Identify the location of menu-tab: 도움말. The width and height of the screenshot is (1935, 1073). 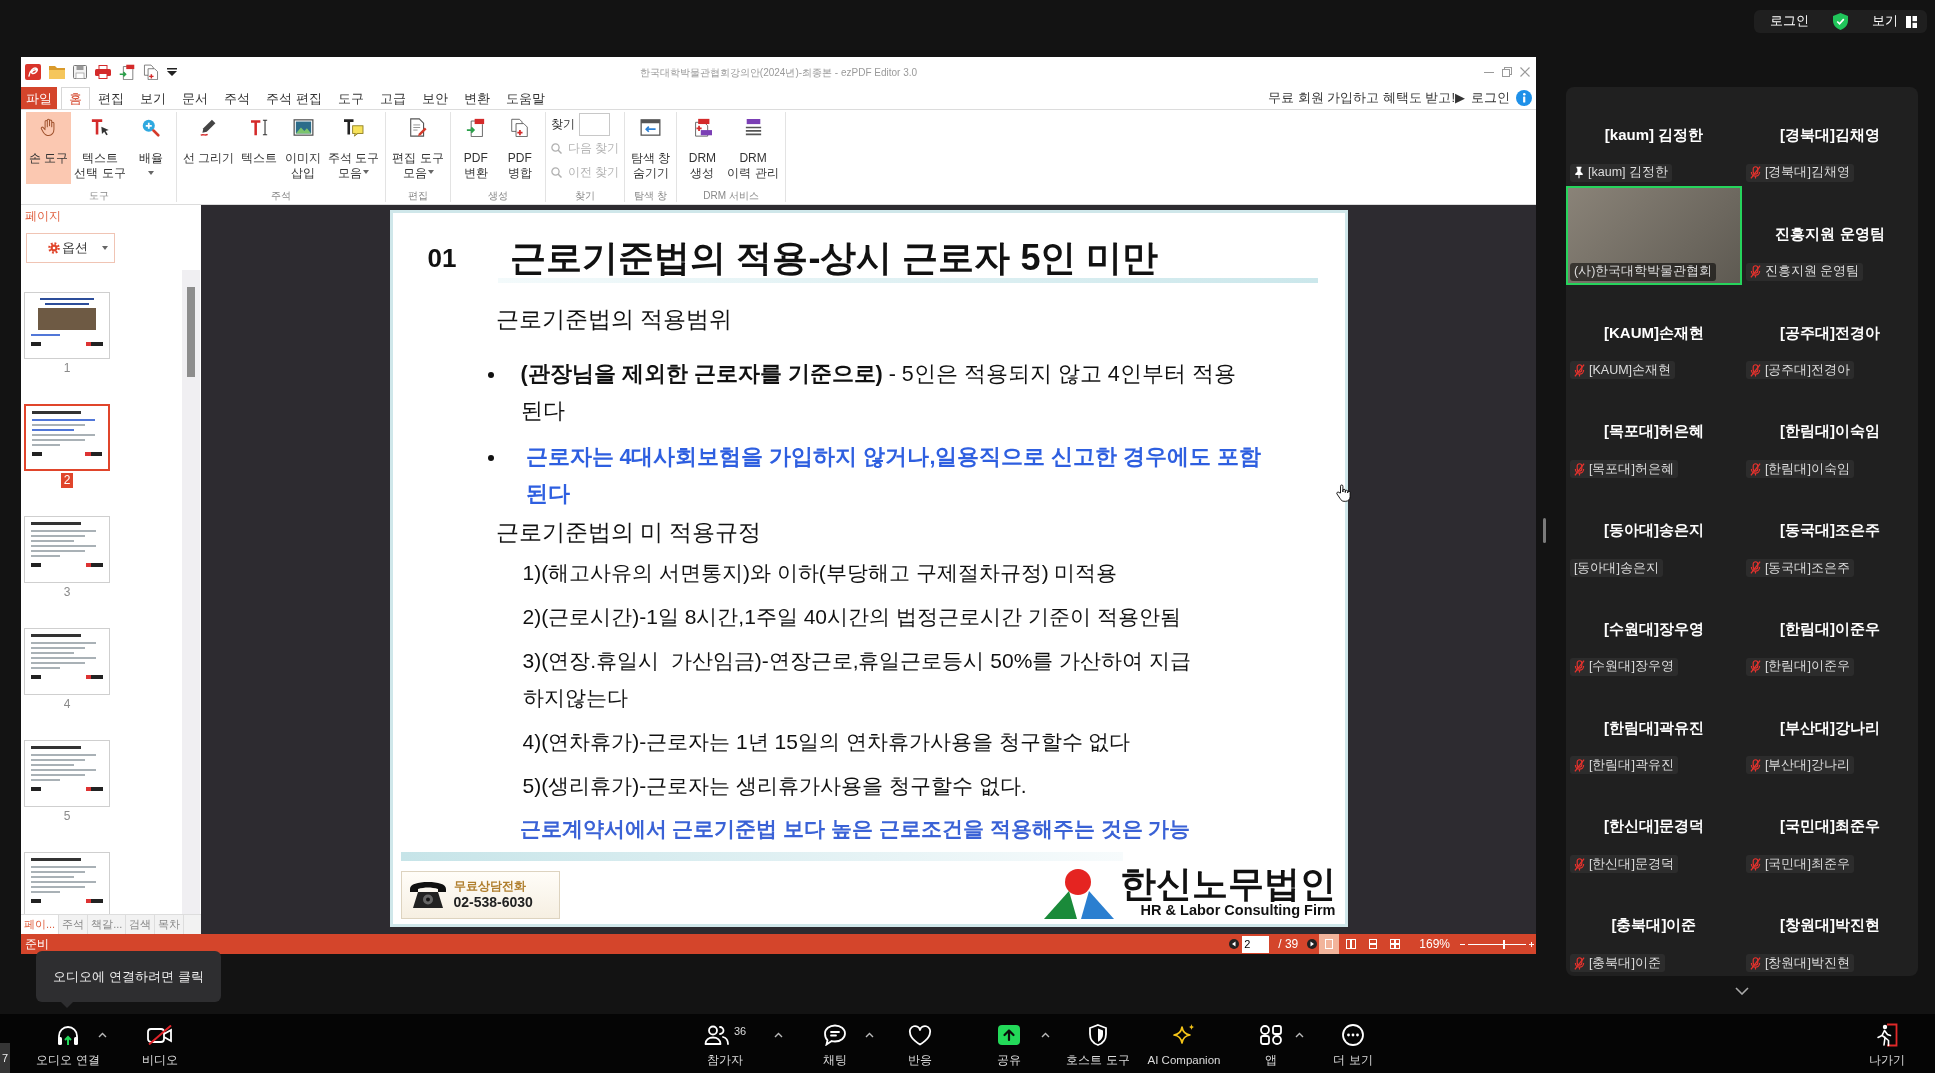
(525, 98).